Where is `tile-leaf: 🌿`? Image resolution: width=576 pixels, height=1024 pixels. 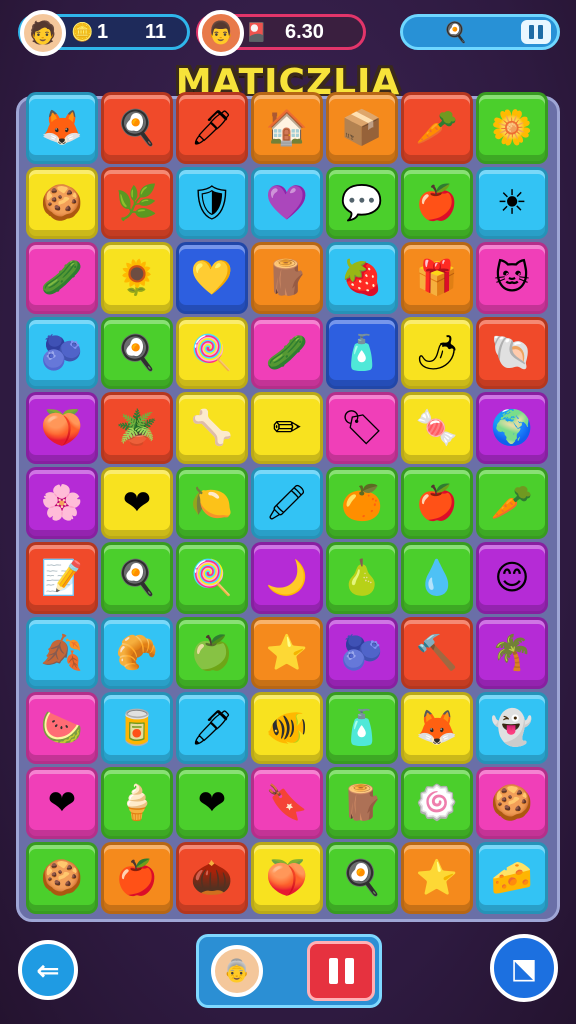
tile-leaf: 🌿 is located at coordinates (137, 203).